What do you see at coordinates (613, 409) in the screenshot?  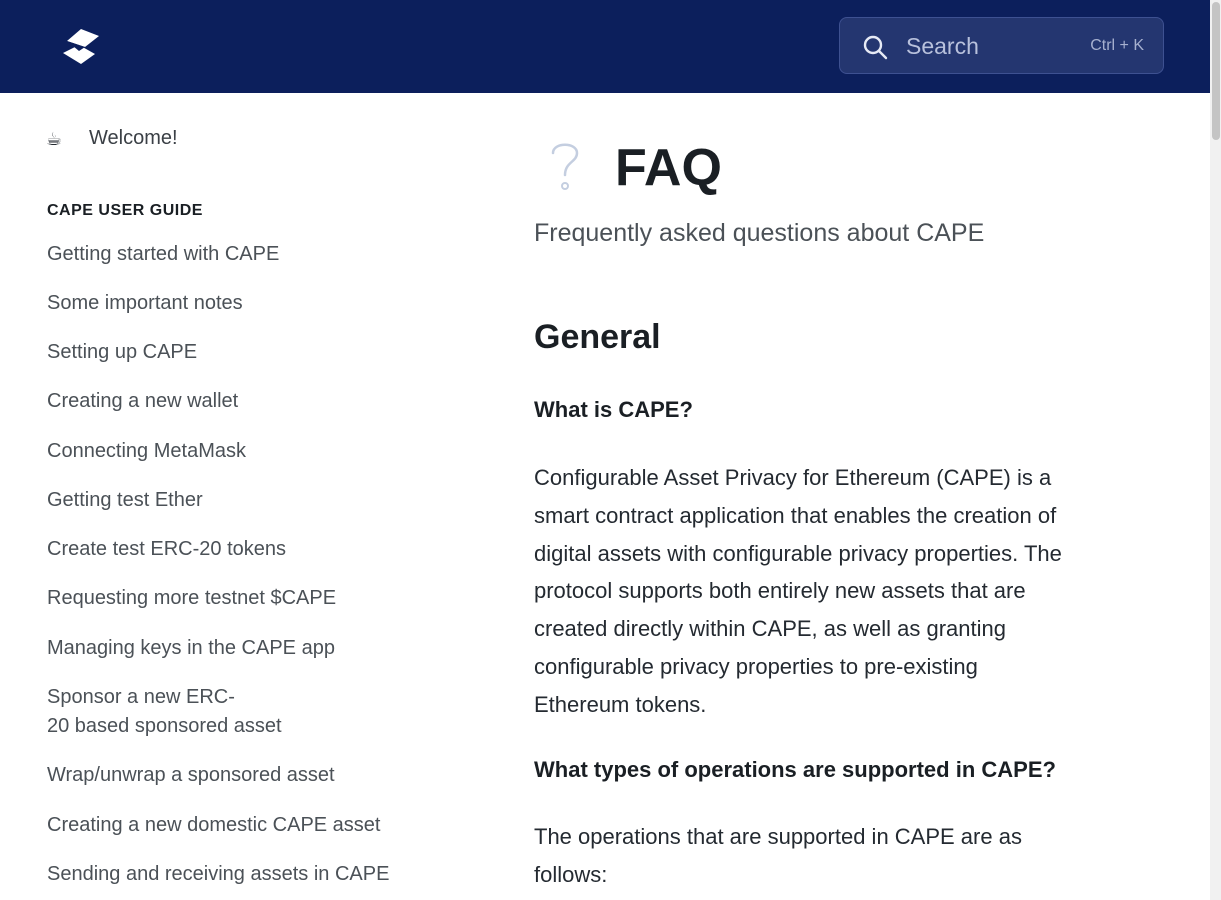 I see `question-what-is-cape: What is CAPE?` at bounding box center [613, 409].